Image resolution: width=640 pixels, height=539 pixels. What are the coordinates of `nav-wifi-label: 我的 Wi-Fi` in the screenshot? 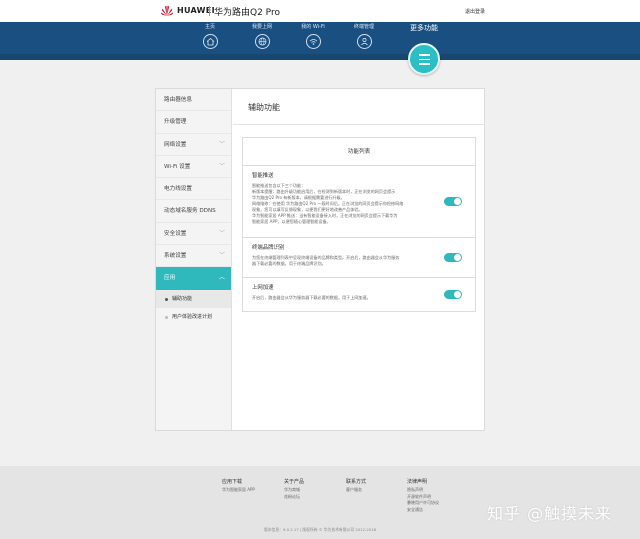 It's located at (313, 27).